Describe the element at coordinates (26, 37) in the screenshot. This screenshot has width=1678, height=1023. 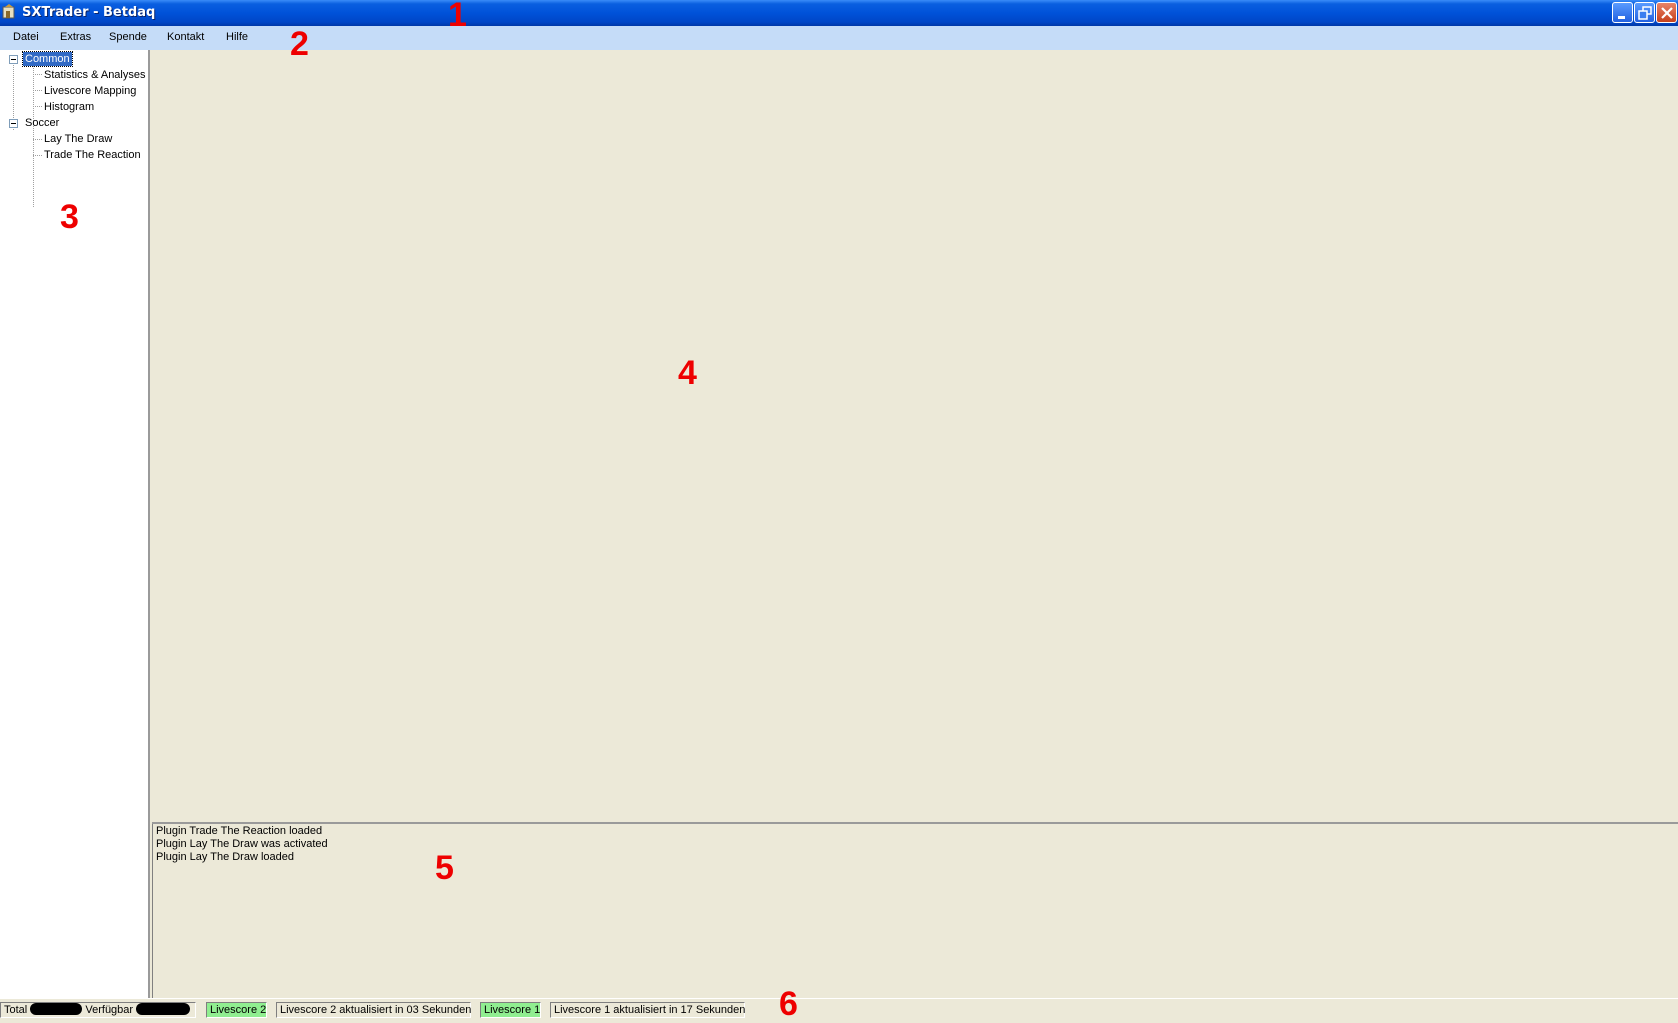
I see `menu-datei: Datei` at that location.